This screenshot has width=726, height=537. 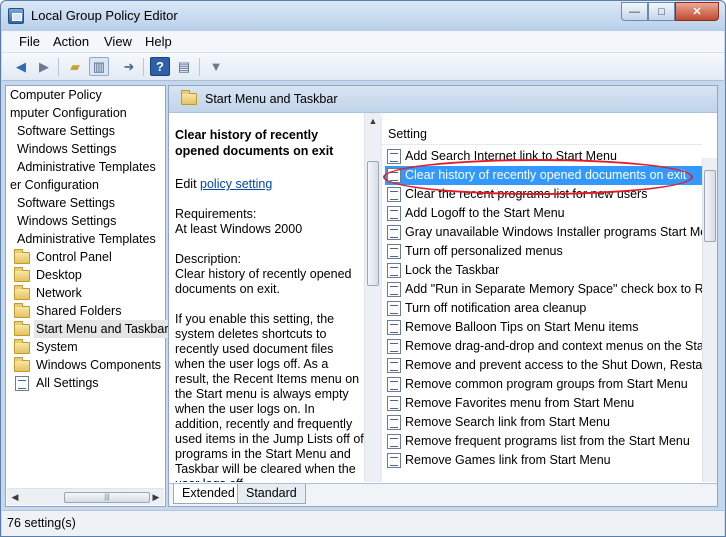 What do you see at coordinates (78, 311) in the screenshot?
I see `tree-item-shared-folders: Shared Folders` at bounding box center [78, 311].